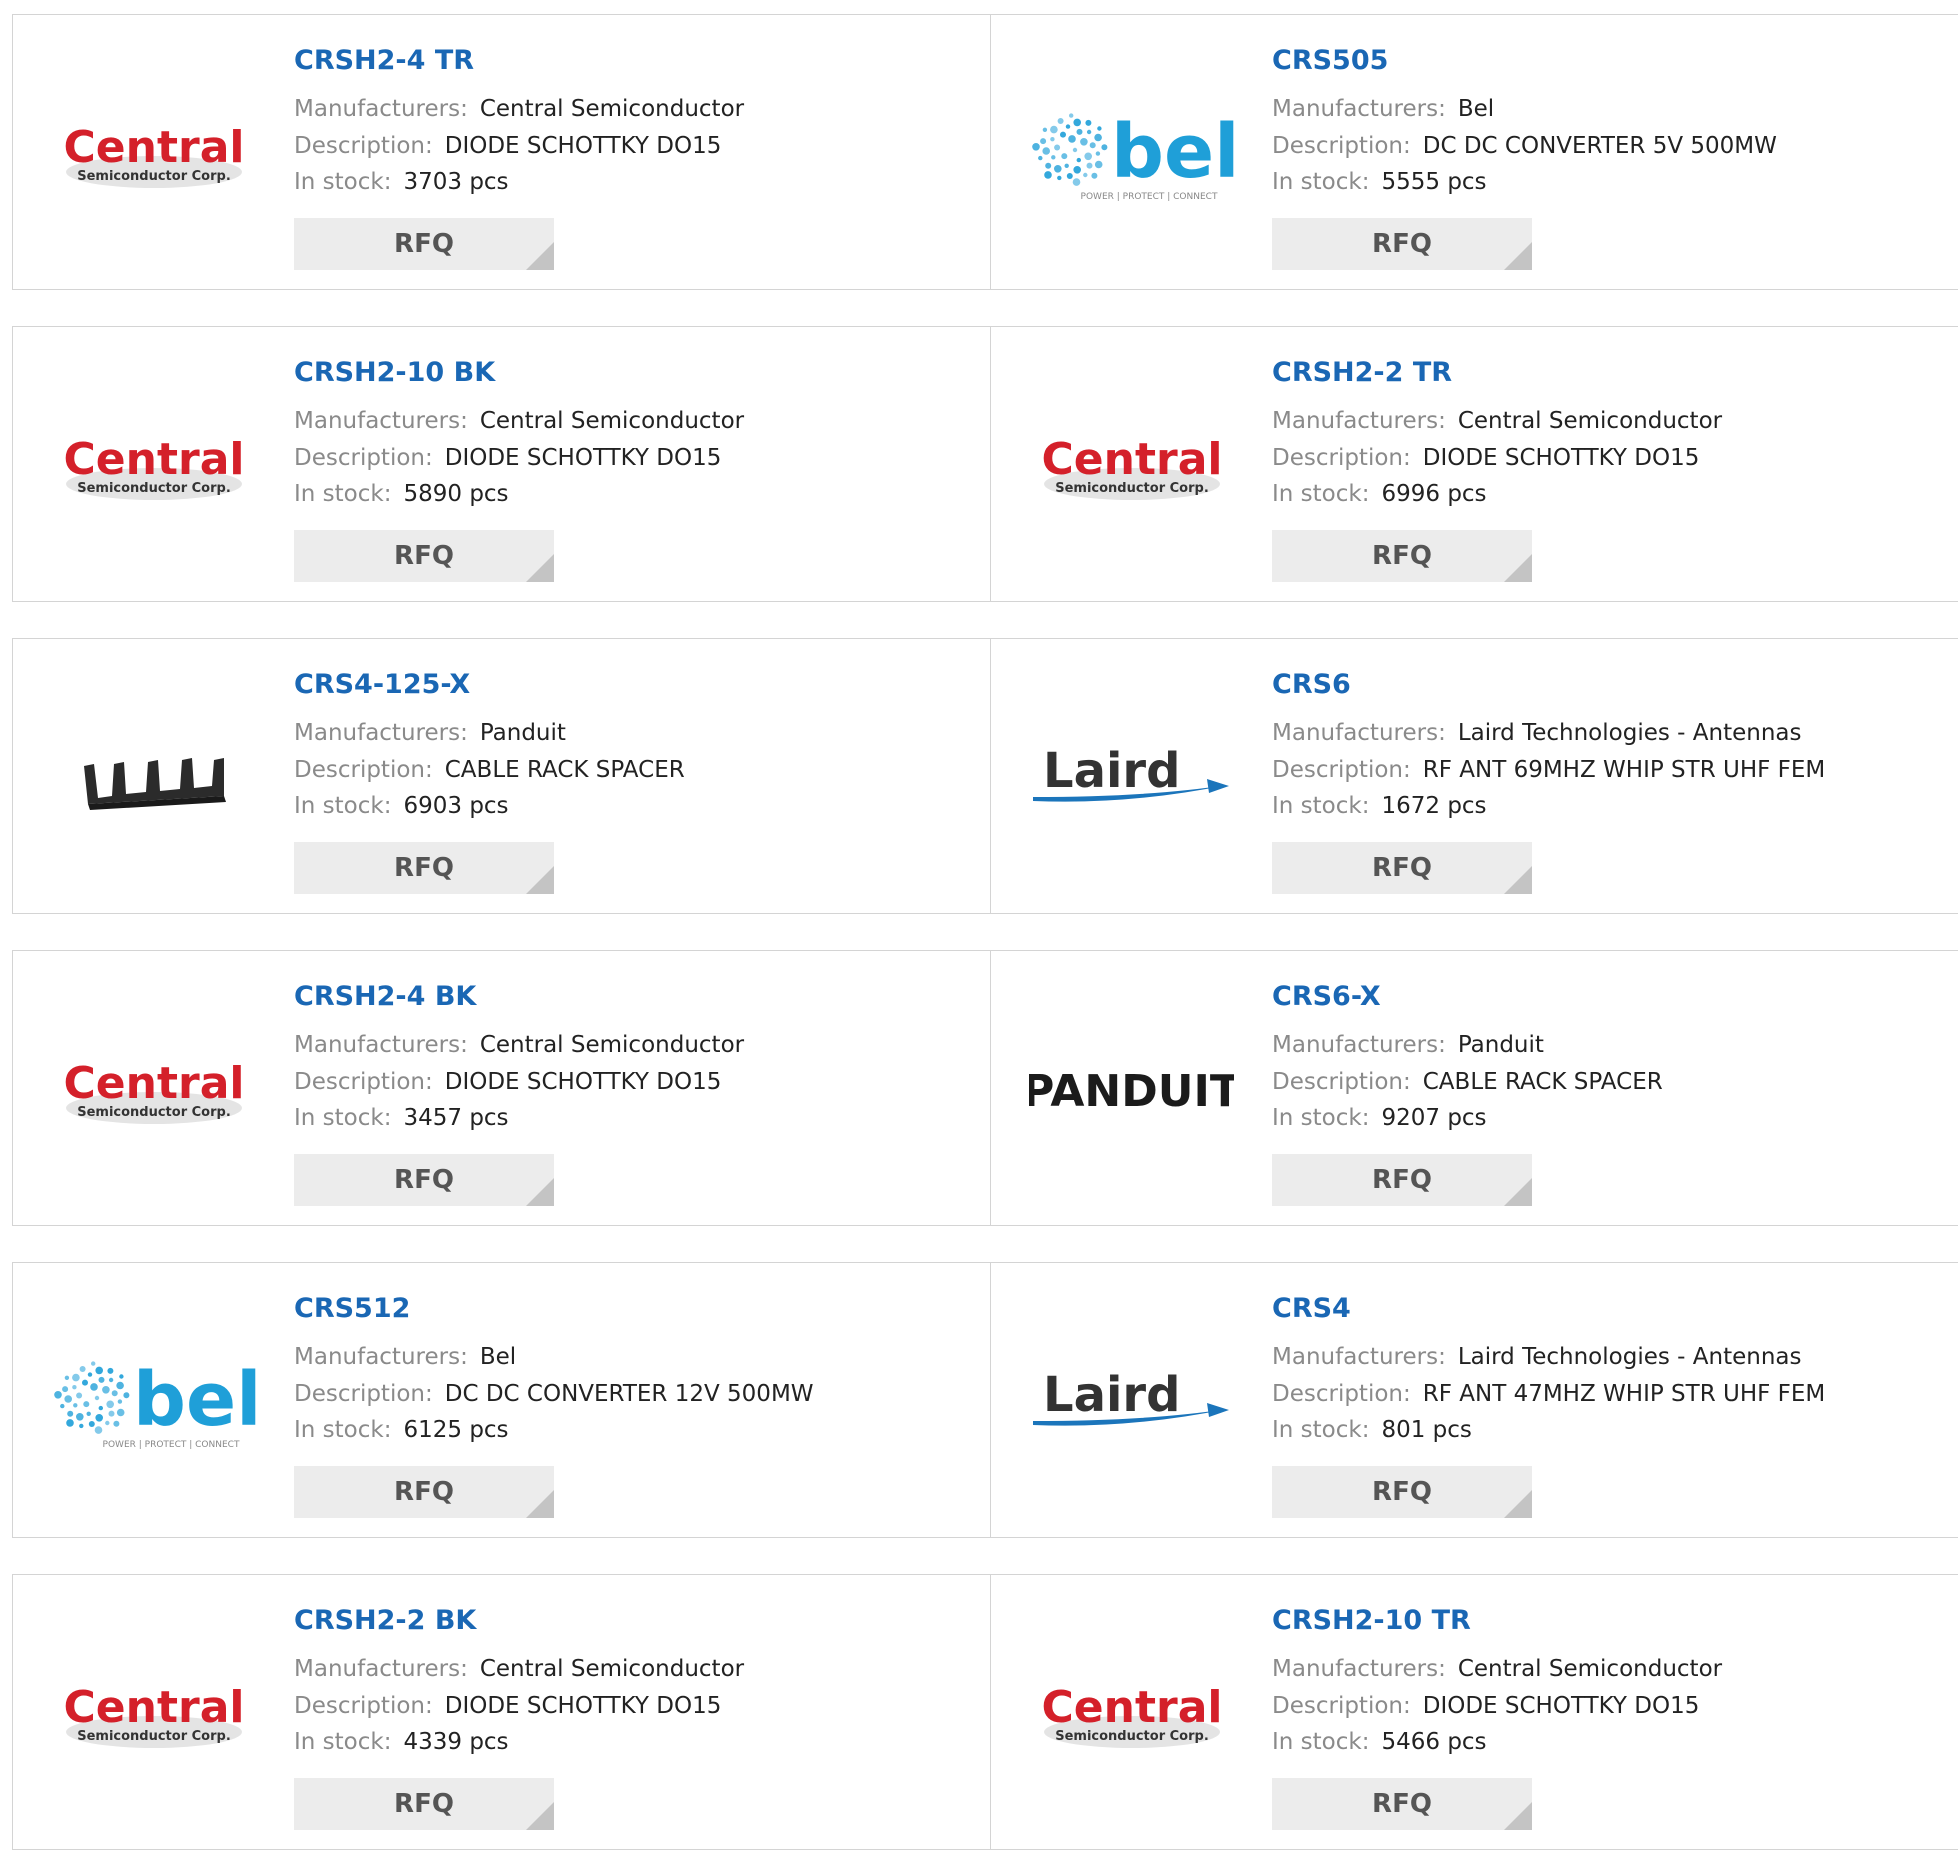  Describe the element at coordinates (385, 1620) in the screenshot. I see `part-number-link: CRSH2-2 BK` at that location.